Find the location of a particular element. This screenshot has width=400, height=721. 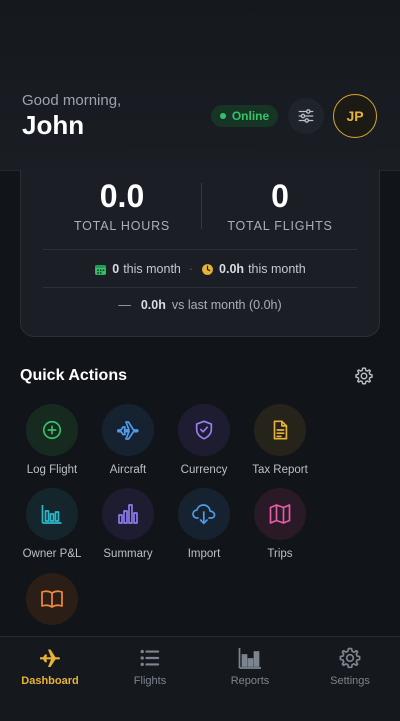

hours-this-month-value: 0.0h is located at coordinates (232, 269).